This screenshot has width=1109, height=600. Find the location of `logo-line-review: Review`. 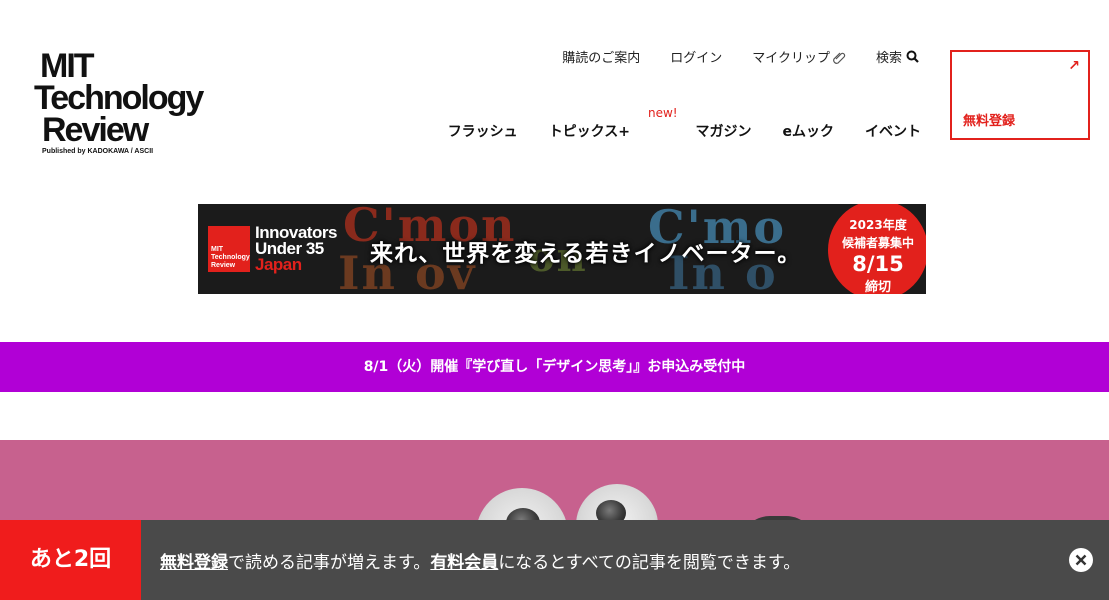

logo-line-review: Review is located at coordinates (95, 130).